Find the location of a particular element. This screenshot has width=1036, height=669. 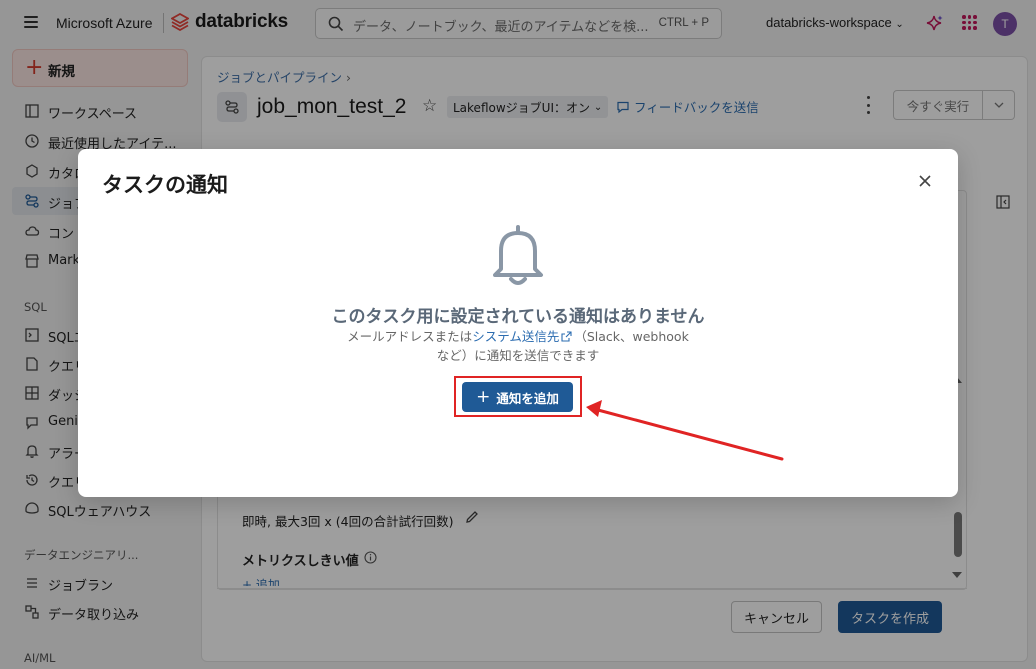

bell-icon is located at coordinates (518, 255).